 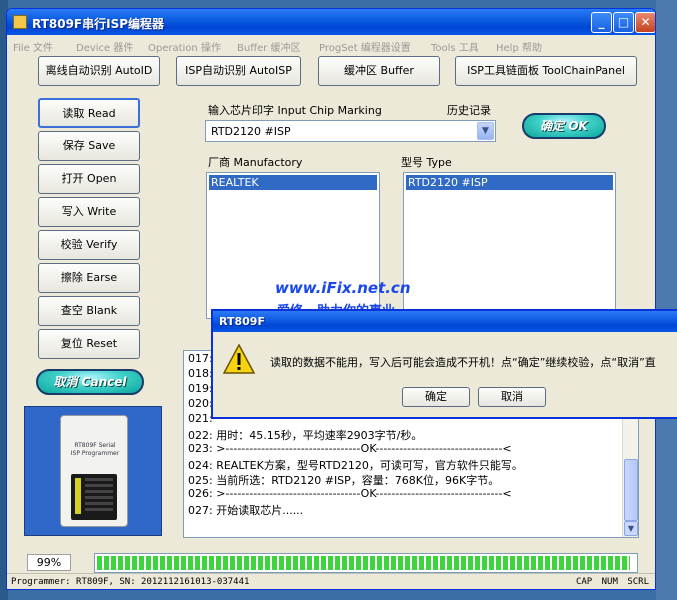 What do you see at coordinates (200, 373) in the screenshot?
I see `log-line: 018:` at bounding box center [200, 373].